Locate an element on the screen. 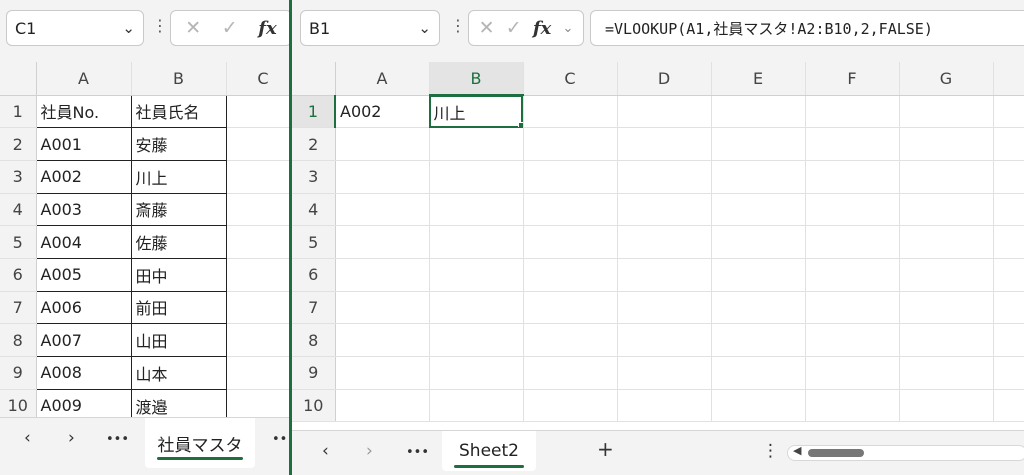 The width and height of the screenshot is (1024, 475). column-header-h is located at coordinates (1008, 79).